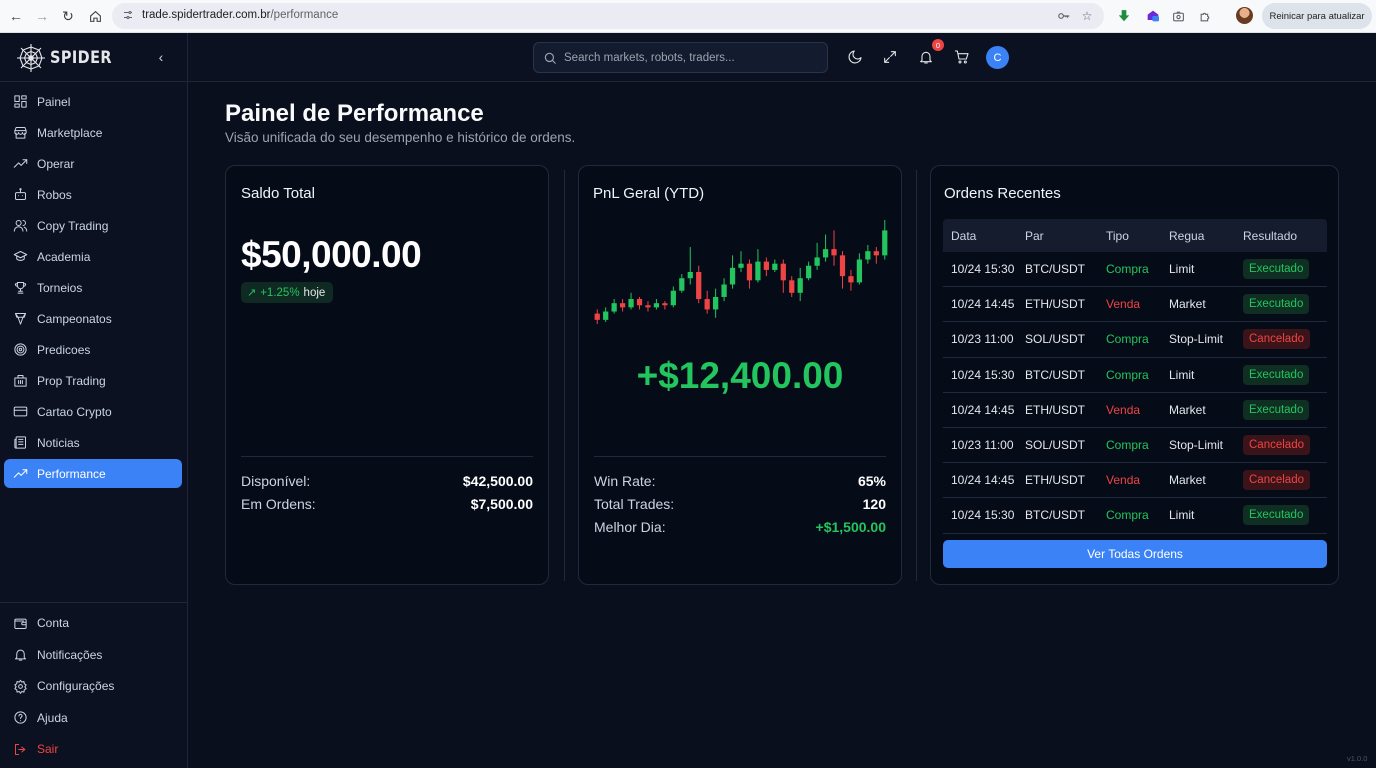 This screenshot has width=1376, height=768. I want to click on sidebar-item-marketplace: Marketplace, so click(93, 132).